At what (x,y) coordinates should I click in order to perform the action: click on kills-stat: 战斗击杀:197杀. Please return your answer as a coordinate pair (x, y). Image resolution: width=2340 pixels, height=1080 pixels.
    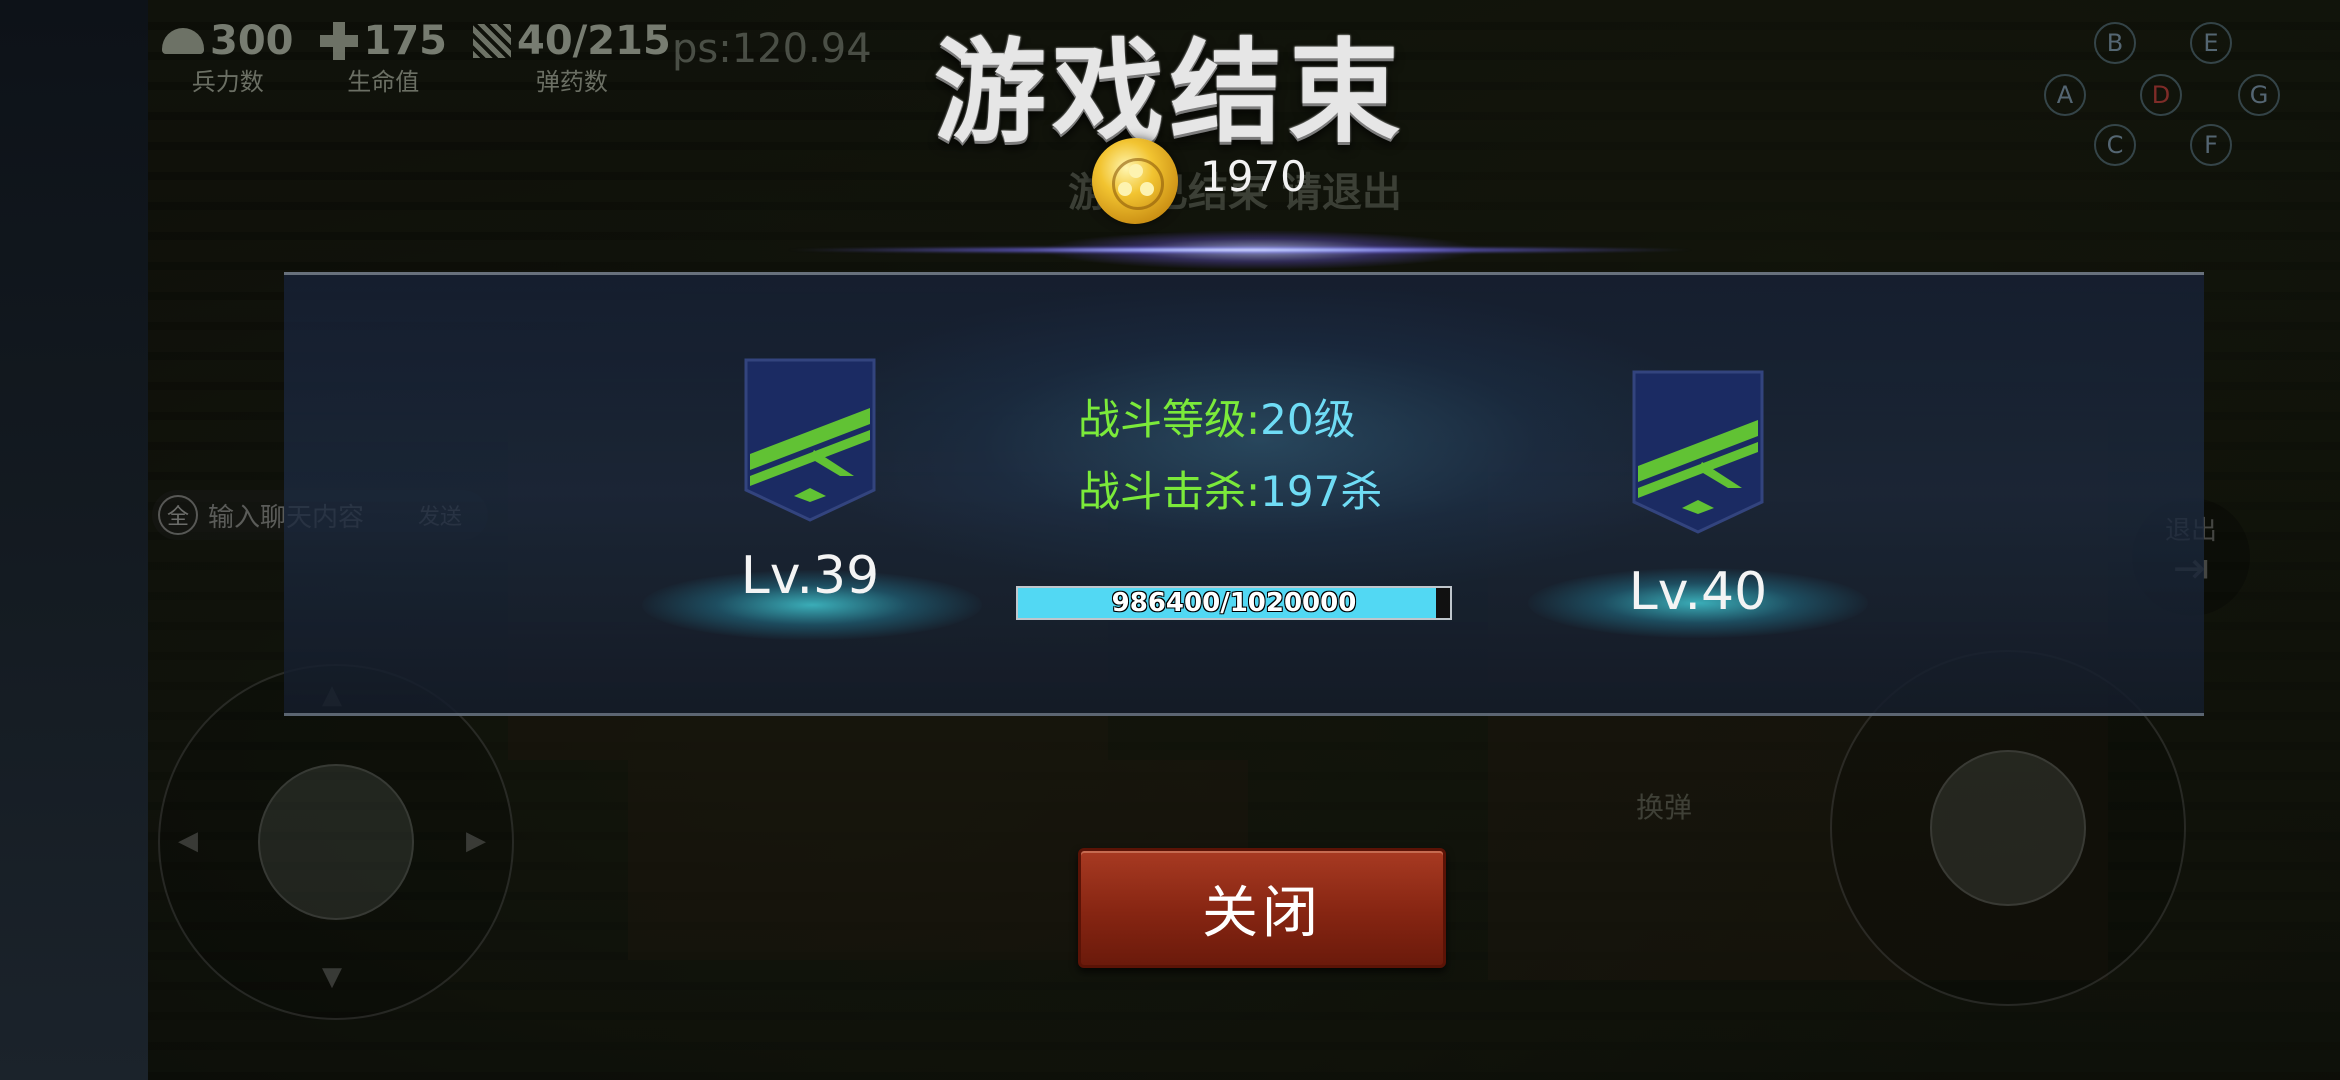
    Looking at the image, I should click on (1230, 488).